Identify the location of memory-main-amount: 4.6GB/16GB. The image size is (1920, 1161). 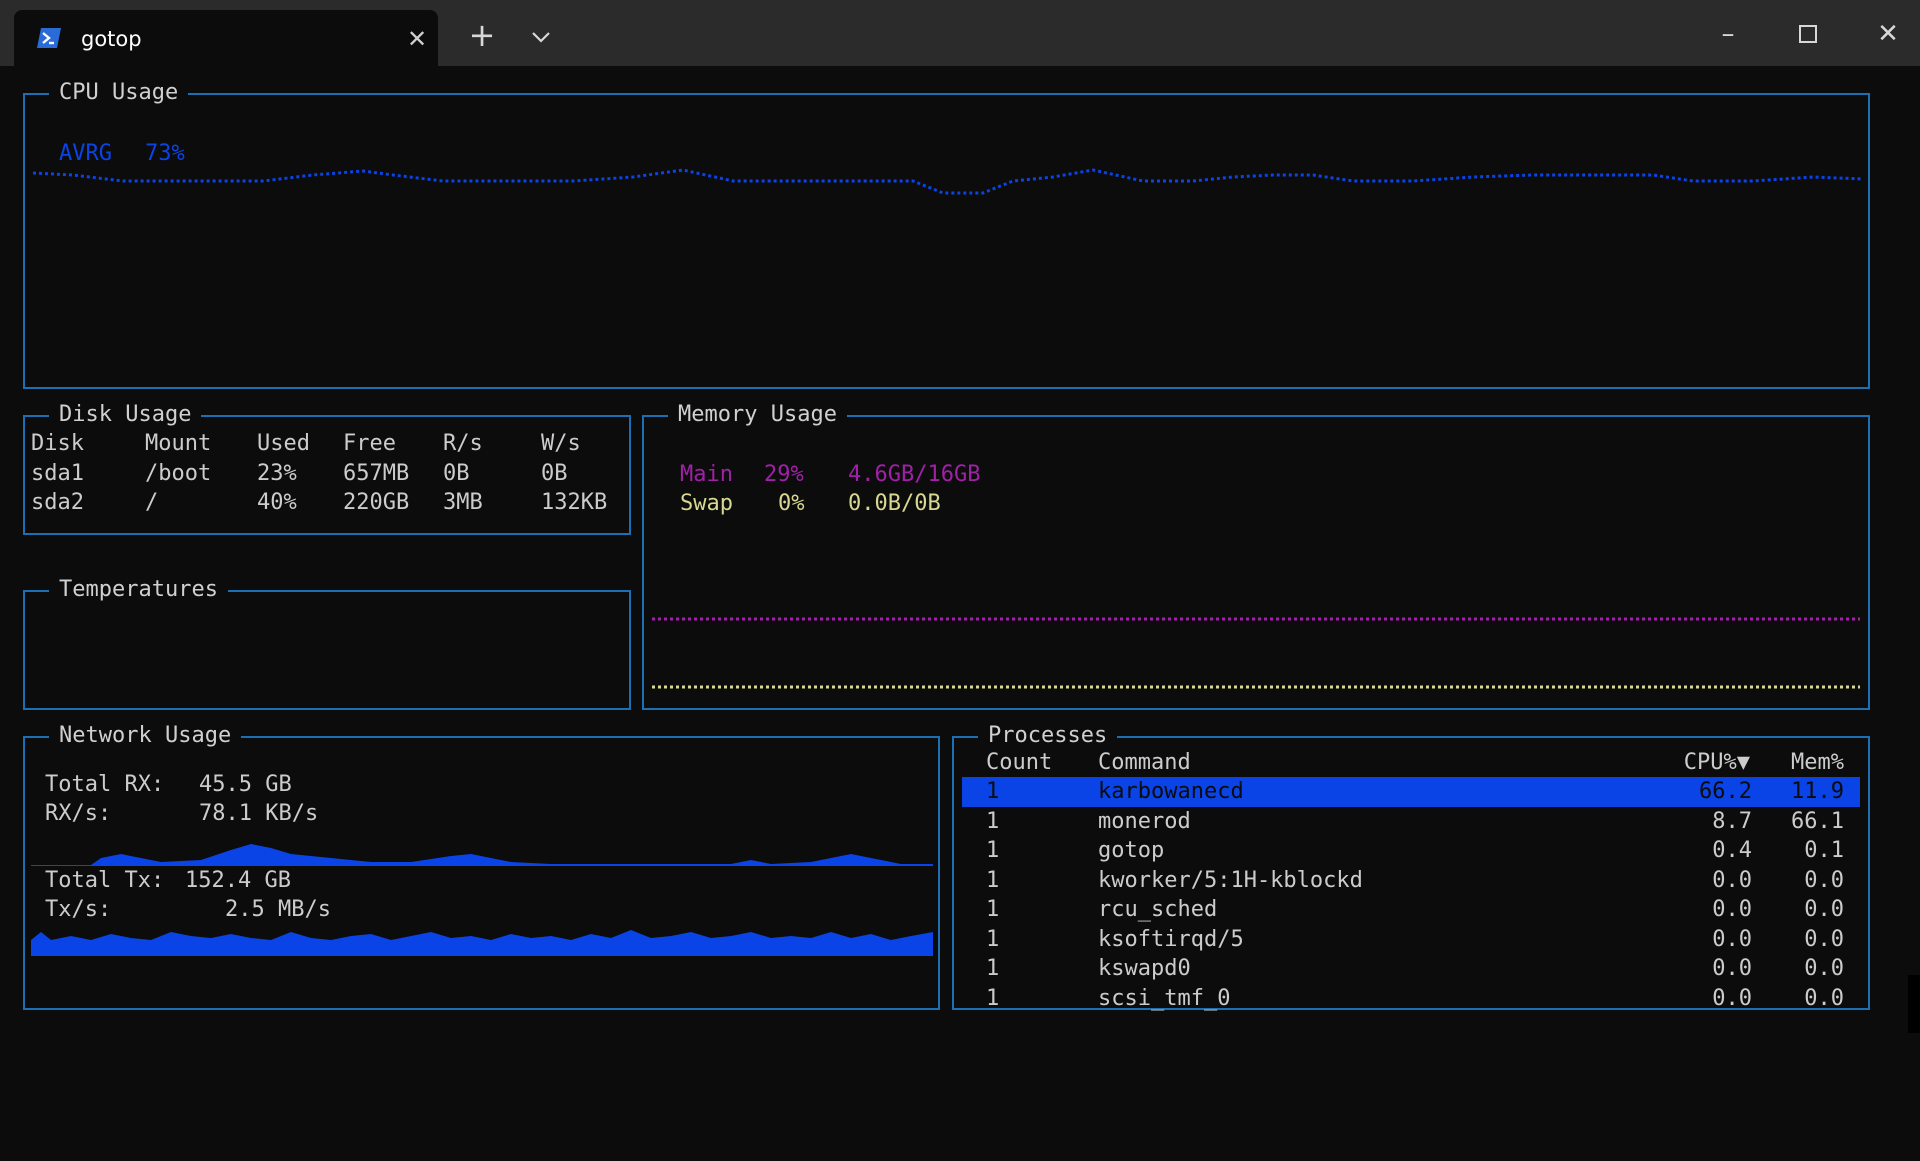
(914, 474).